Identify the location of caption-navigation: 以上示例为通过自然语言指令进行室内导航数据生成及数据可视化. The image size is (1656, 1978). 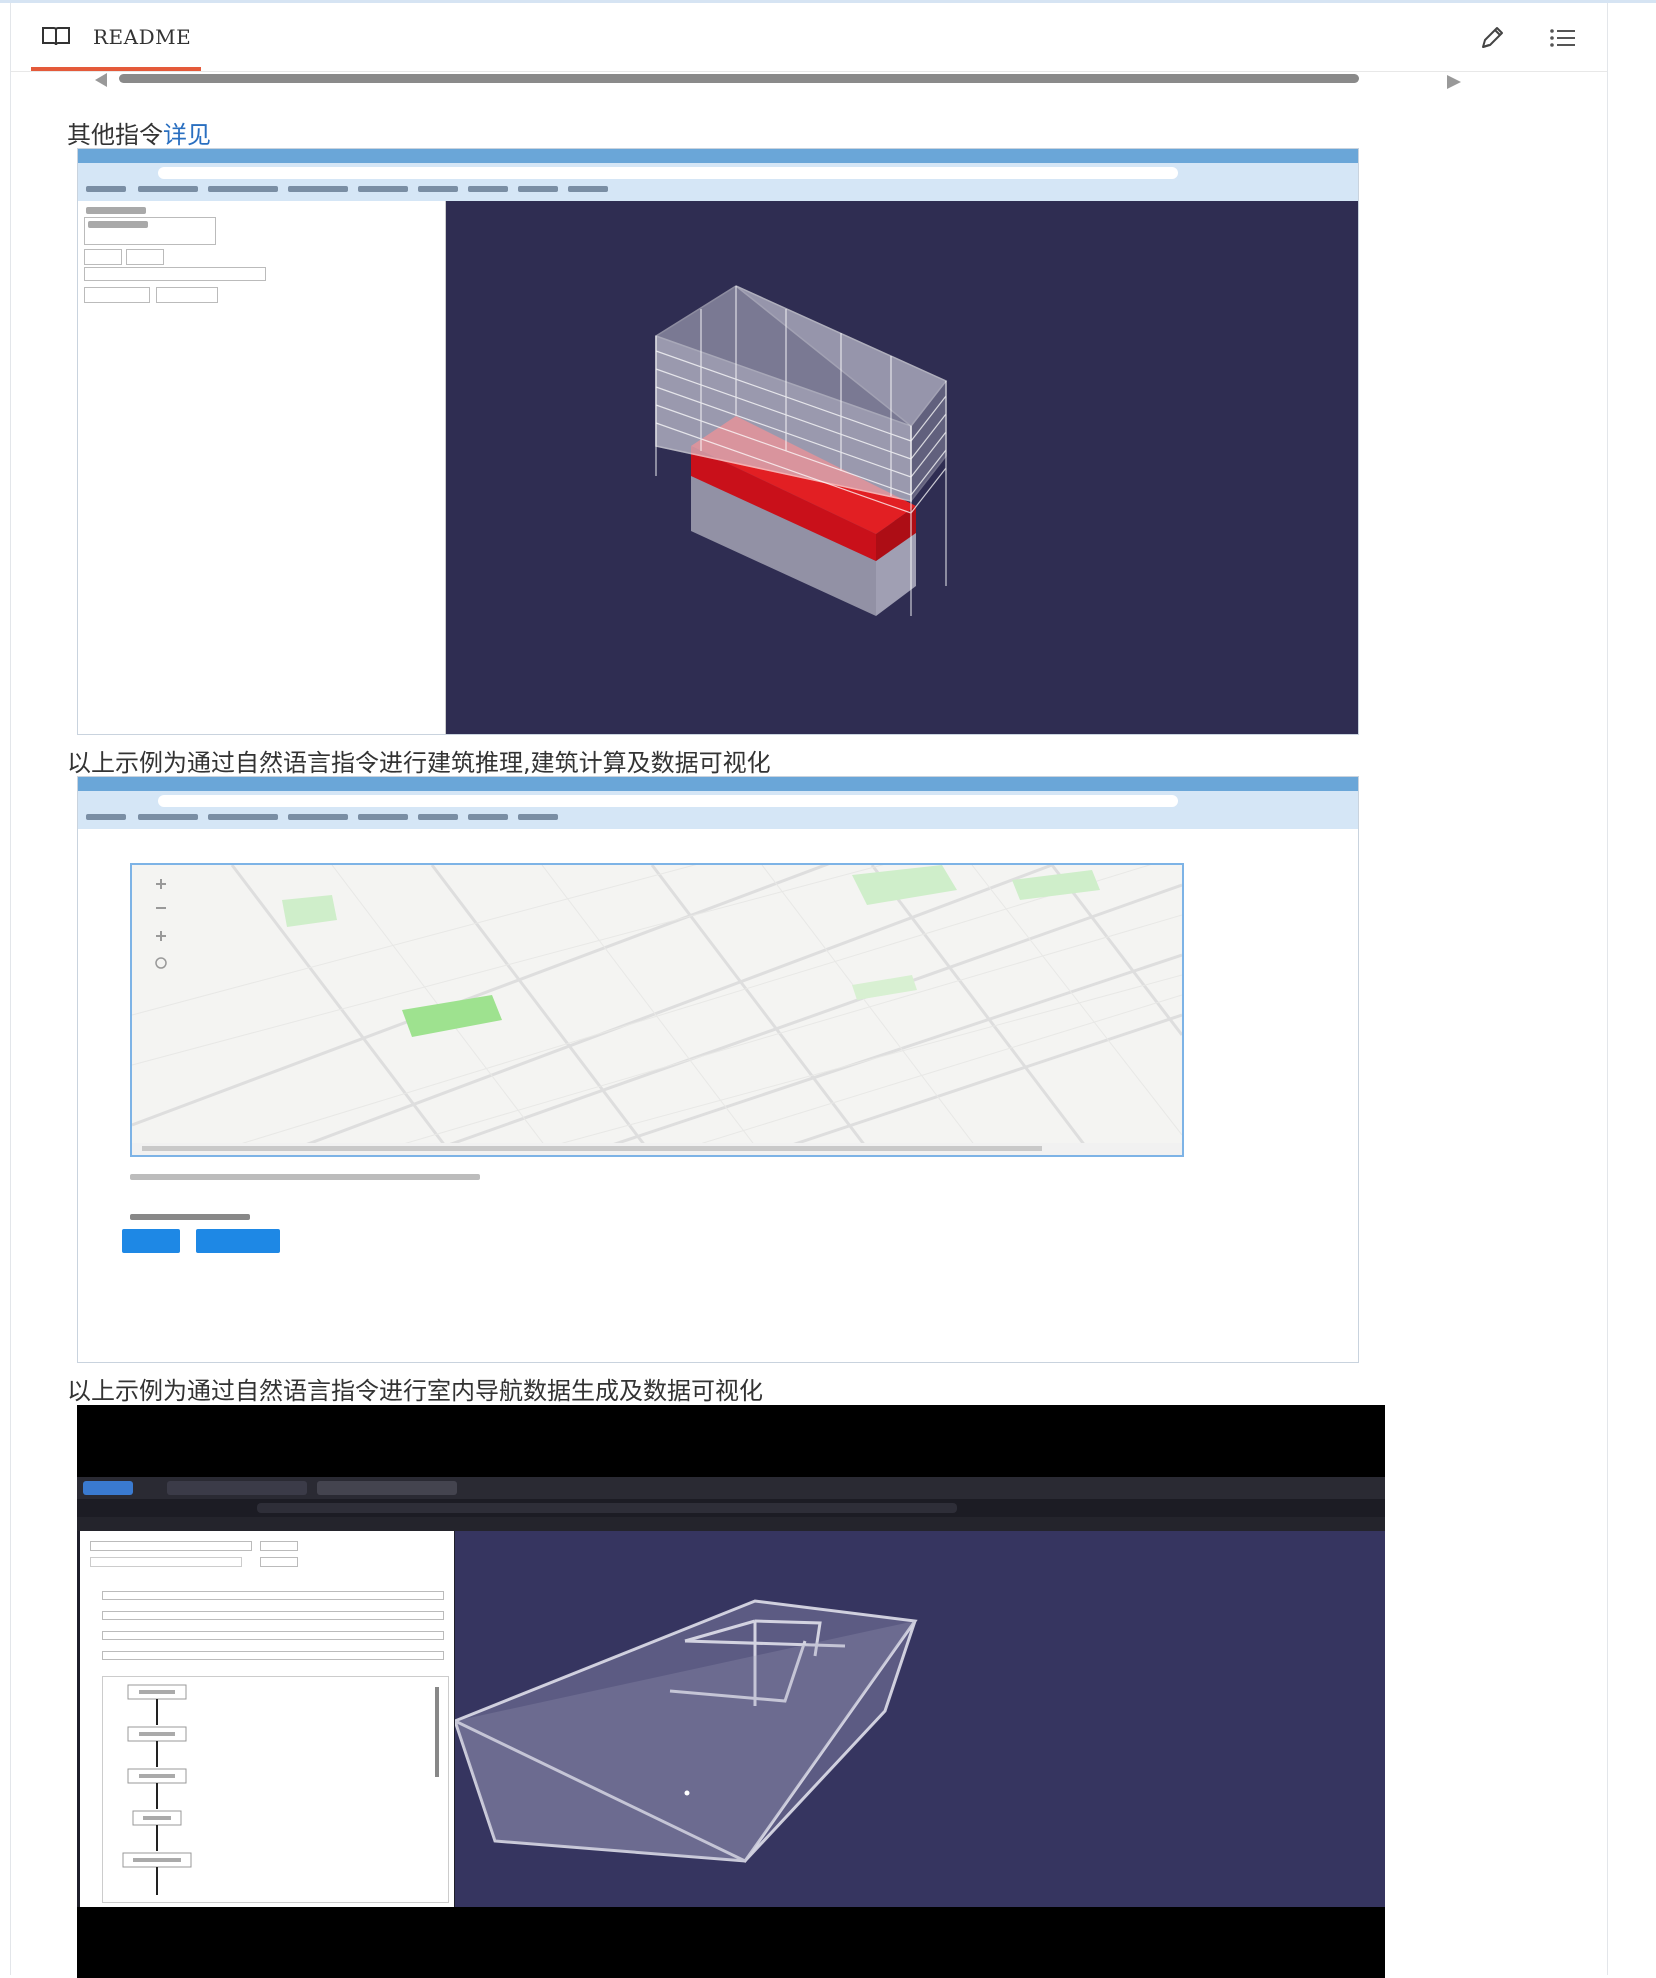
(415, 1391).